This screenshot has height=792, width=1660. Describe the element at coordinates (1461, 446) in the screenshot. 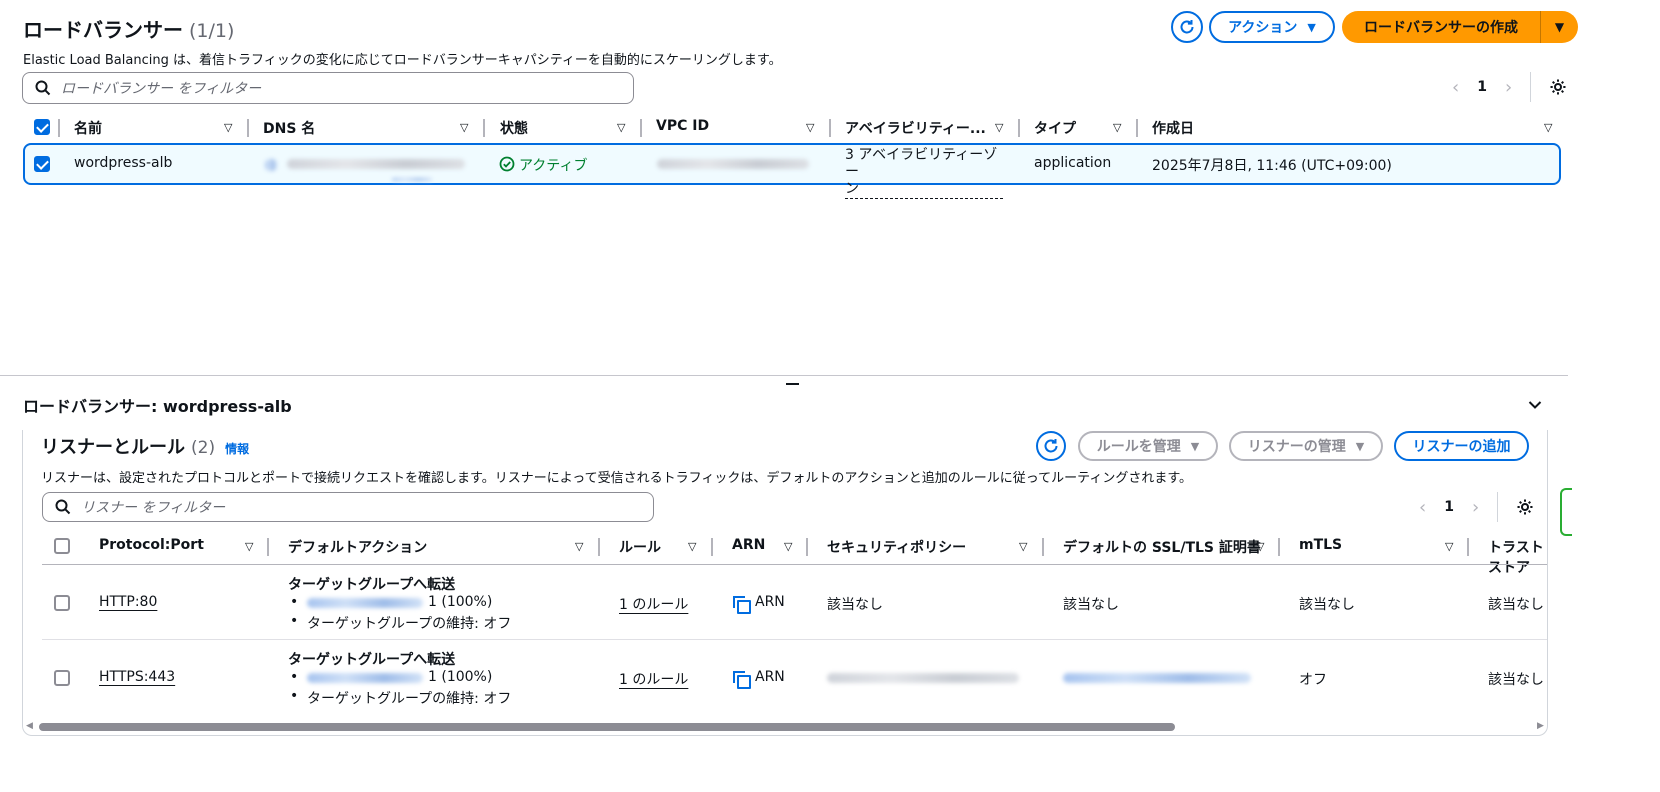

I see `add-listener-button: リスナーの追加` at that location.